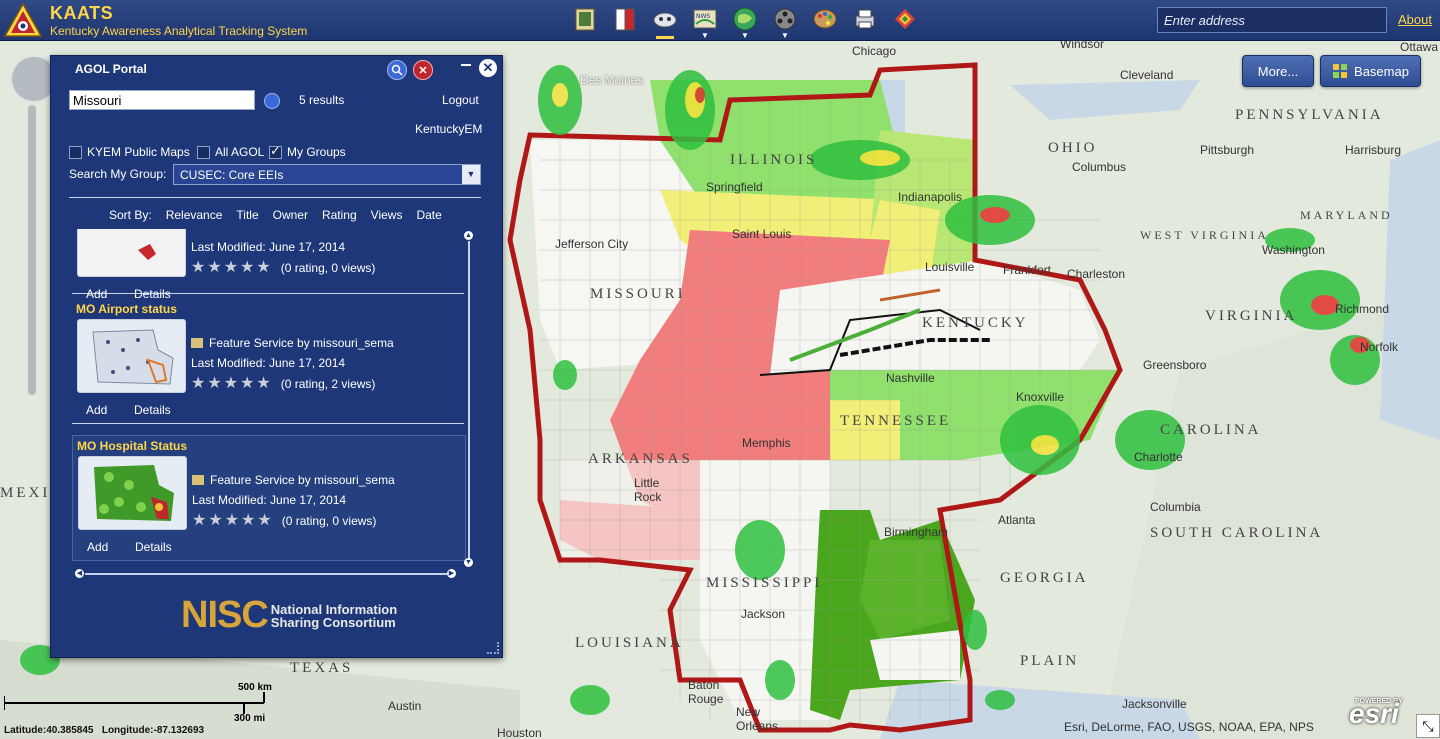  Describe the element at coordinates (1154, 704) in the screenshot. I see `city-jacksonville: Jacksonville` at that location.